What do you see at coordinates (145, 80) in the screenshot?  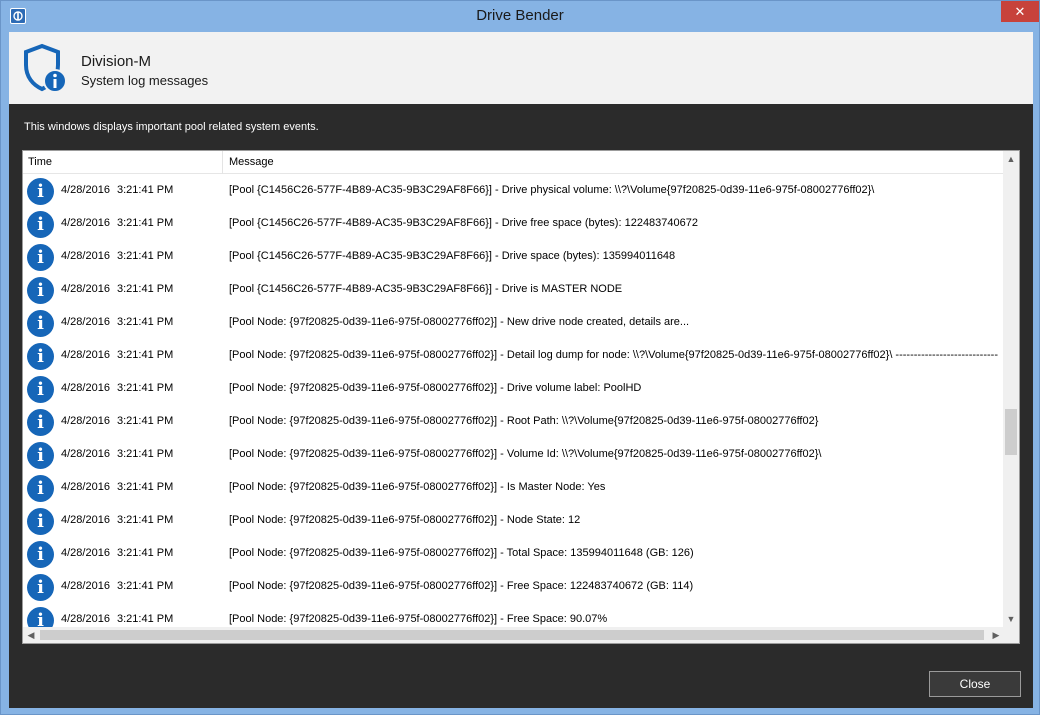 I see `dialog-subtitle: System log messages` at bounding box center [145, 80].